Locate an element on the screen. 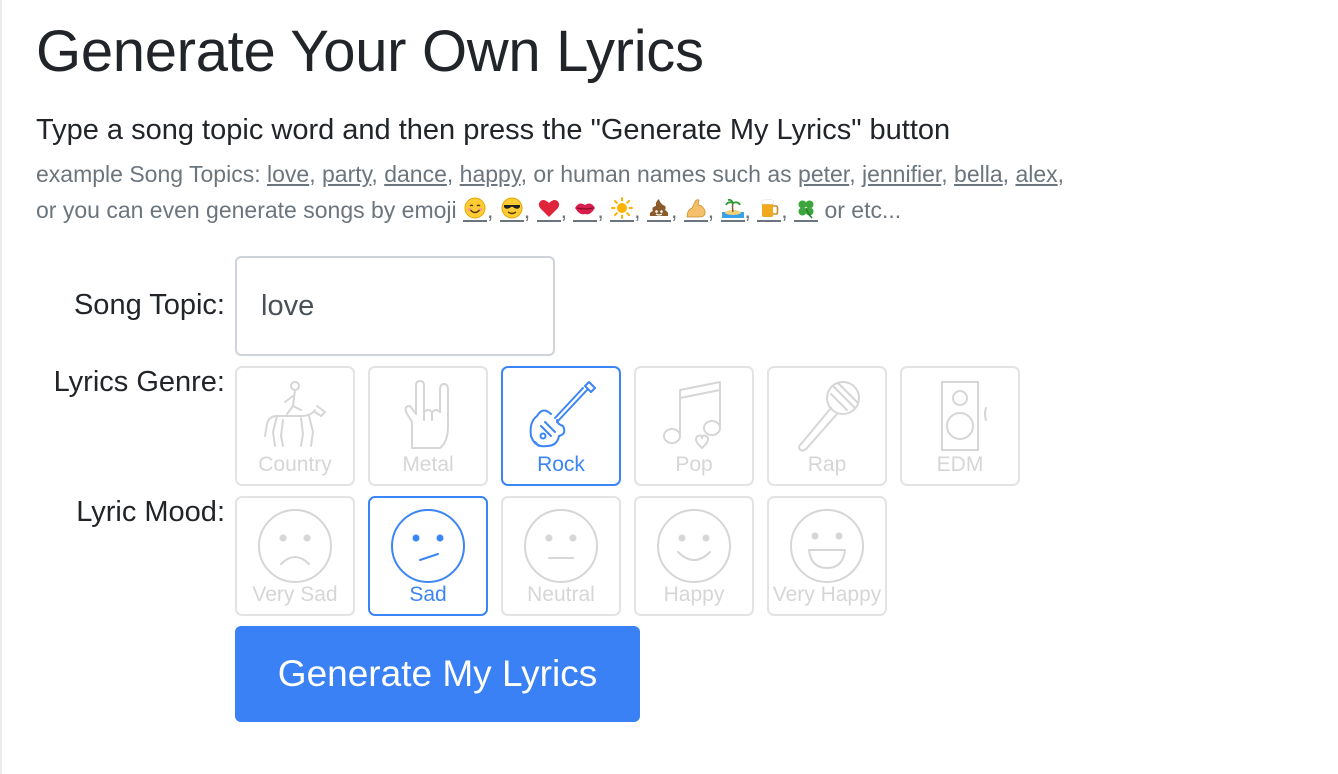 The height and width of the screenshot is (774, 1338). mood-label-very-sad: Very Sad is located at coordinates (295, 594).